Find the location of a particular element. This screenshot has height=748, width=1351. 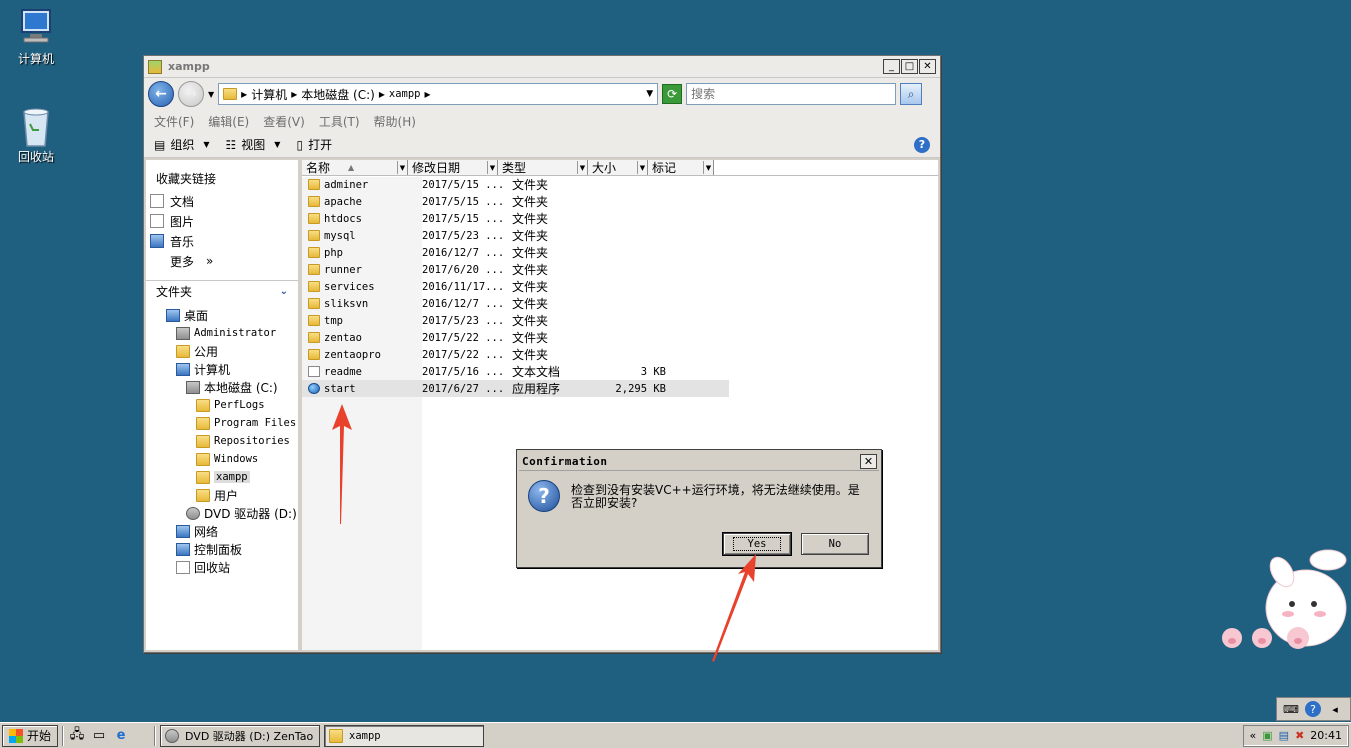

tray-app-icon: ▣ is located at coordinates (1267, 735).